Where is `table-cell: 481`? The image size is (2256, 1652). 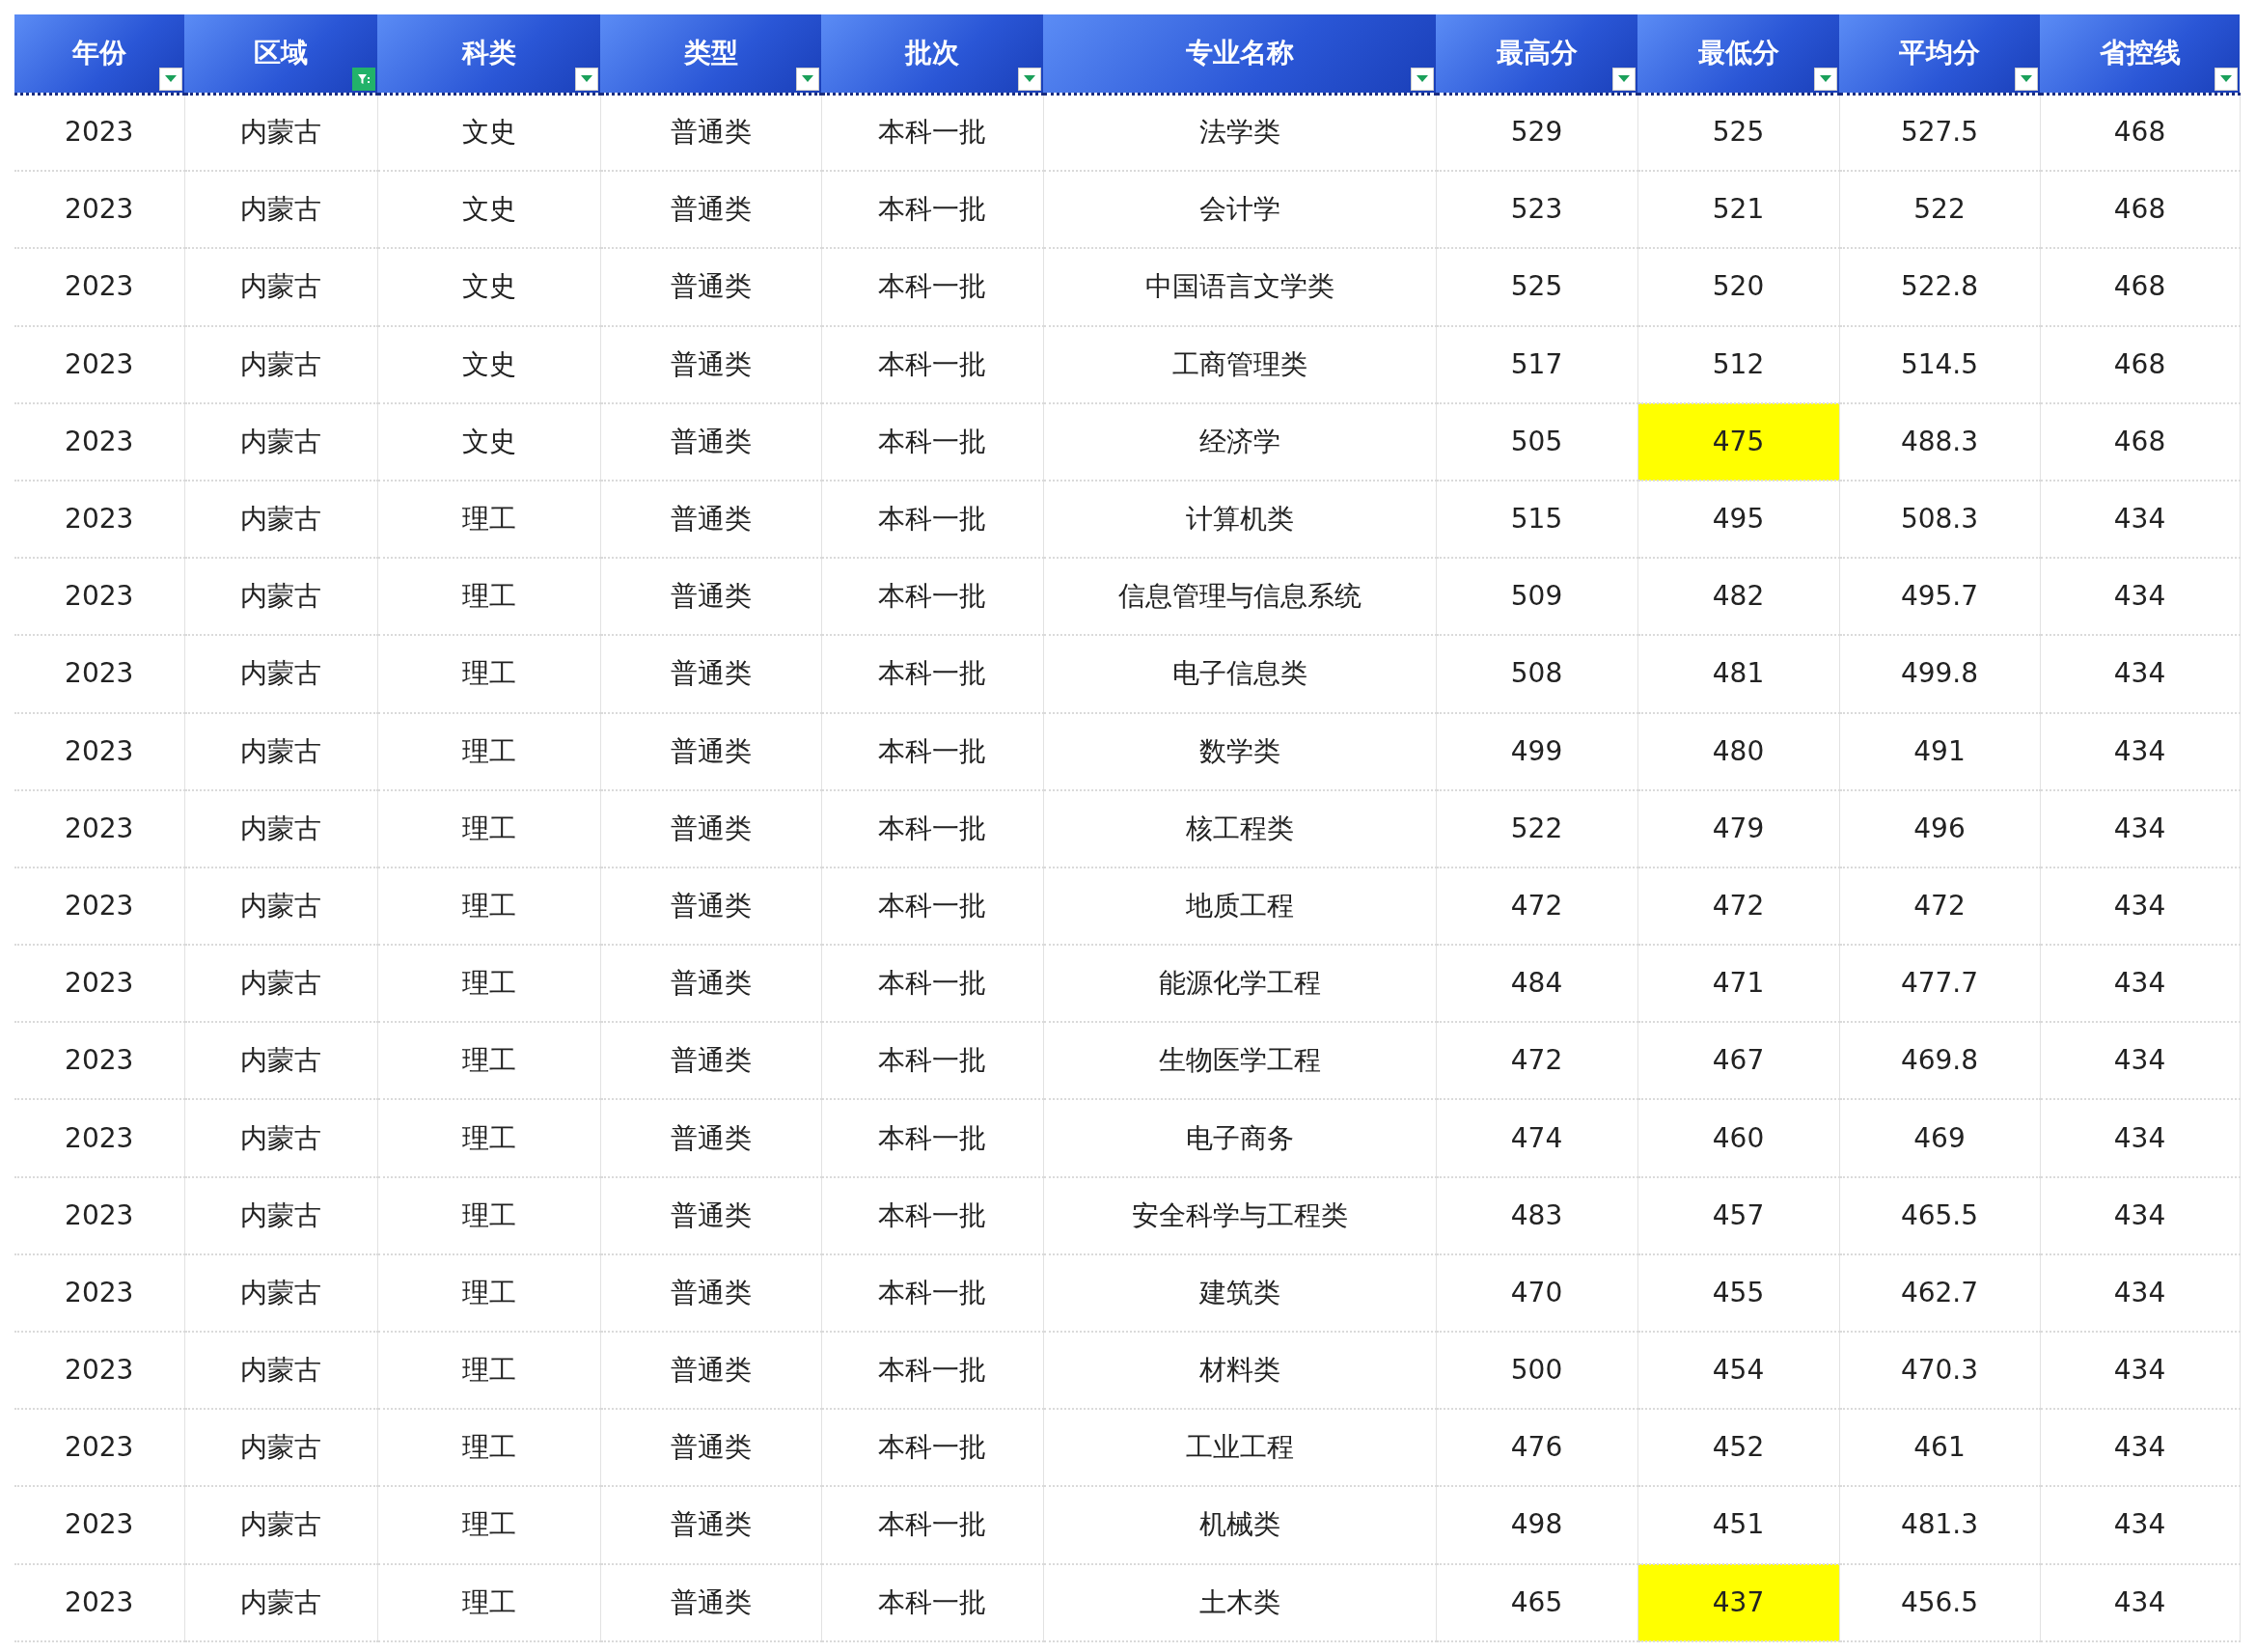 table-cell: 481 is located at coordinates (1738, 674).